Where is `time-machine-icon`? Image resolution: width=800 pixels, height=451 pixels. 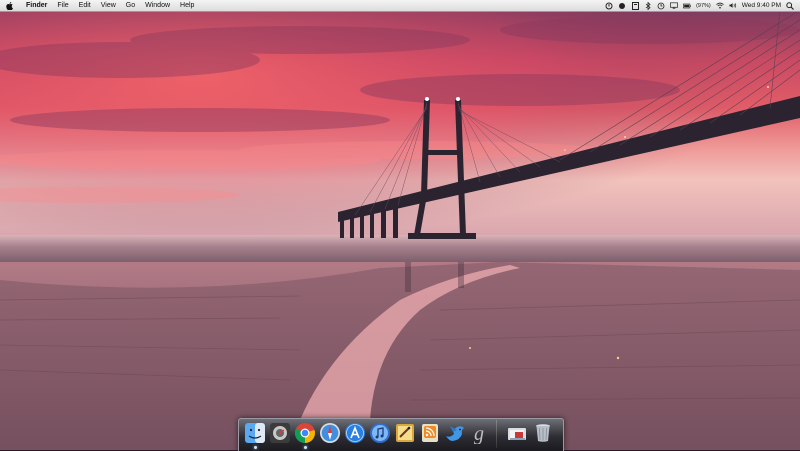
time-machine-icon is located at coordinates (661, 6).